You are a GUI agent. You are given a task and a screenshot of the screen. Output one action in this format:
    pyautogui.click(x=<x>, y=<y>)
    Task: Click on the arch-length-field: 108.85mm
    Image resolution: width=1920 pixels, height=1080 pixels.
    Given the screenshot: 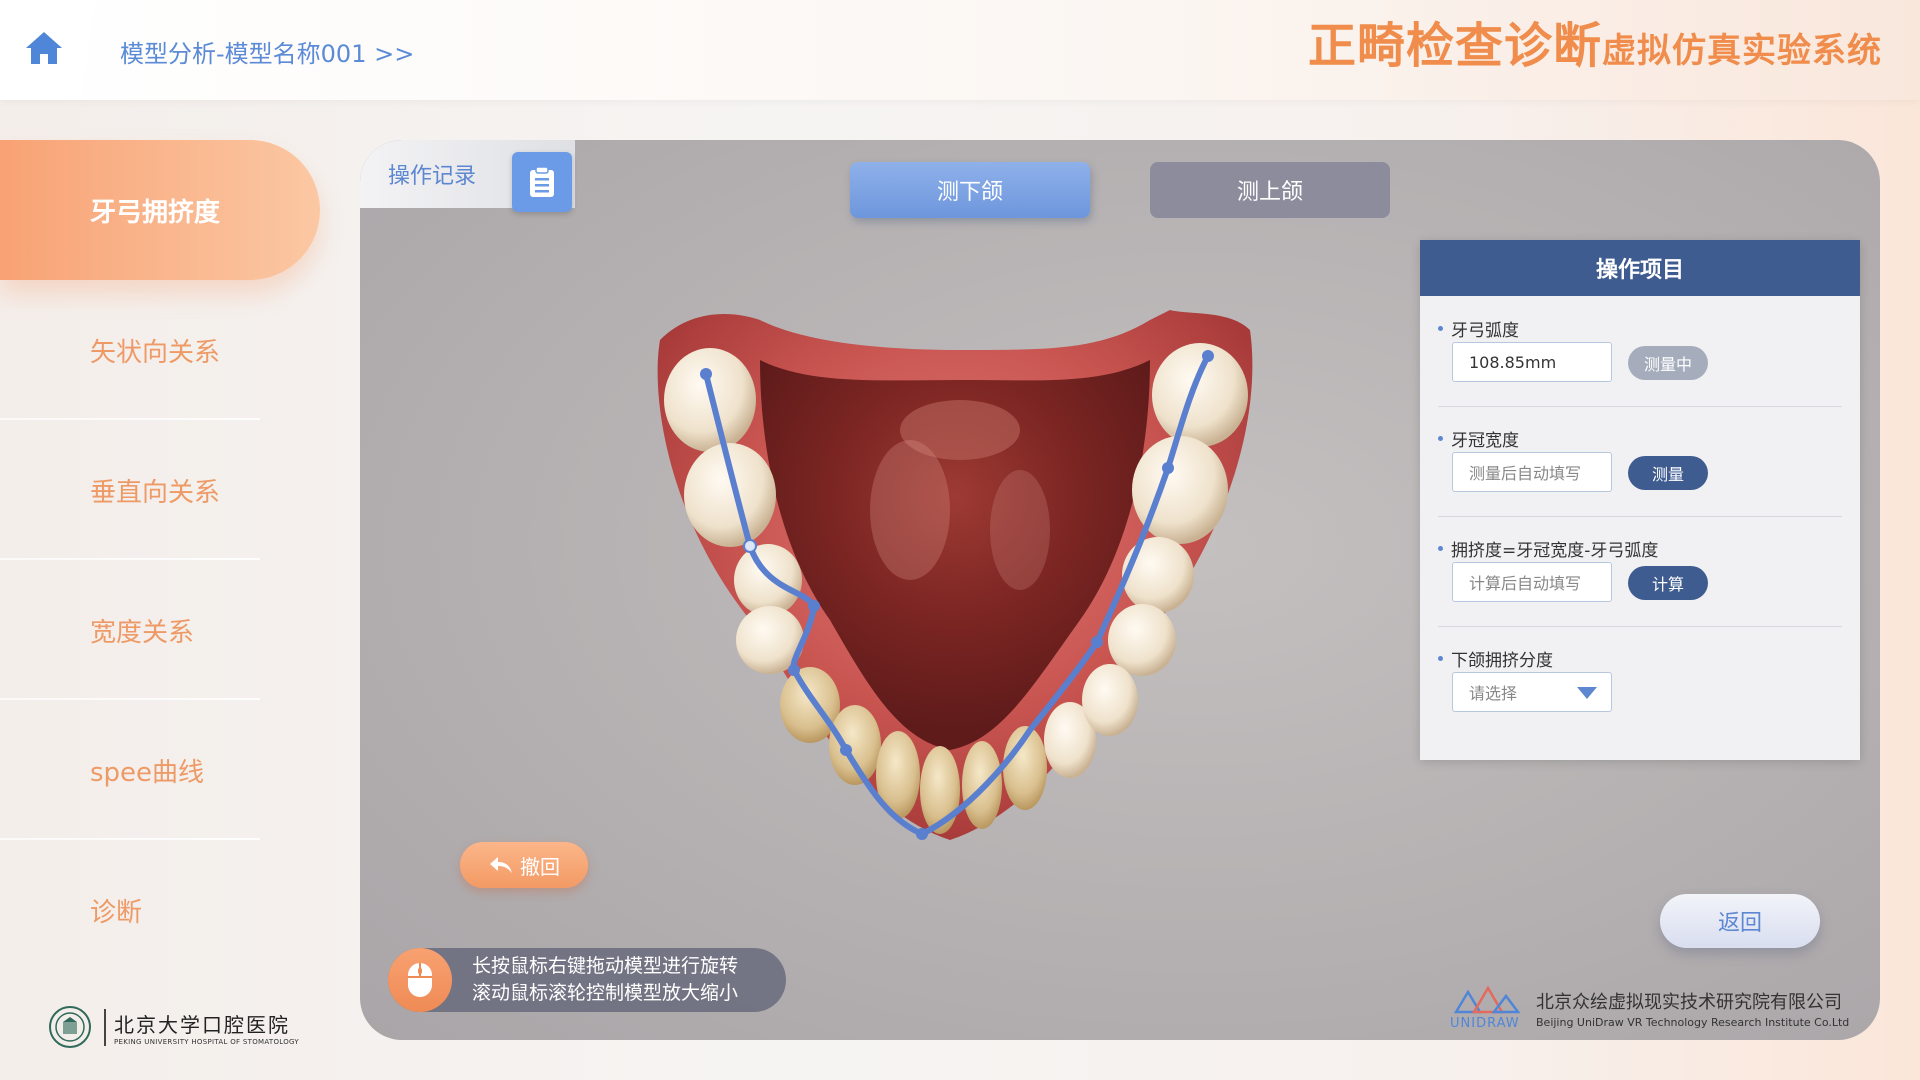 What is the action you would take?
    pyautogui.click(x=1532, y=362)
    